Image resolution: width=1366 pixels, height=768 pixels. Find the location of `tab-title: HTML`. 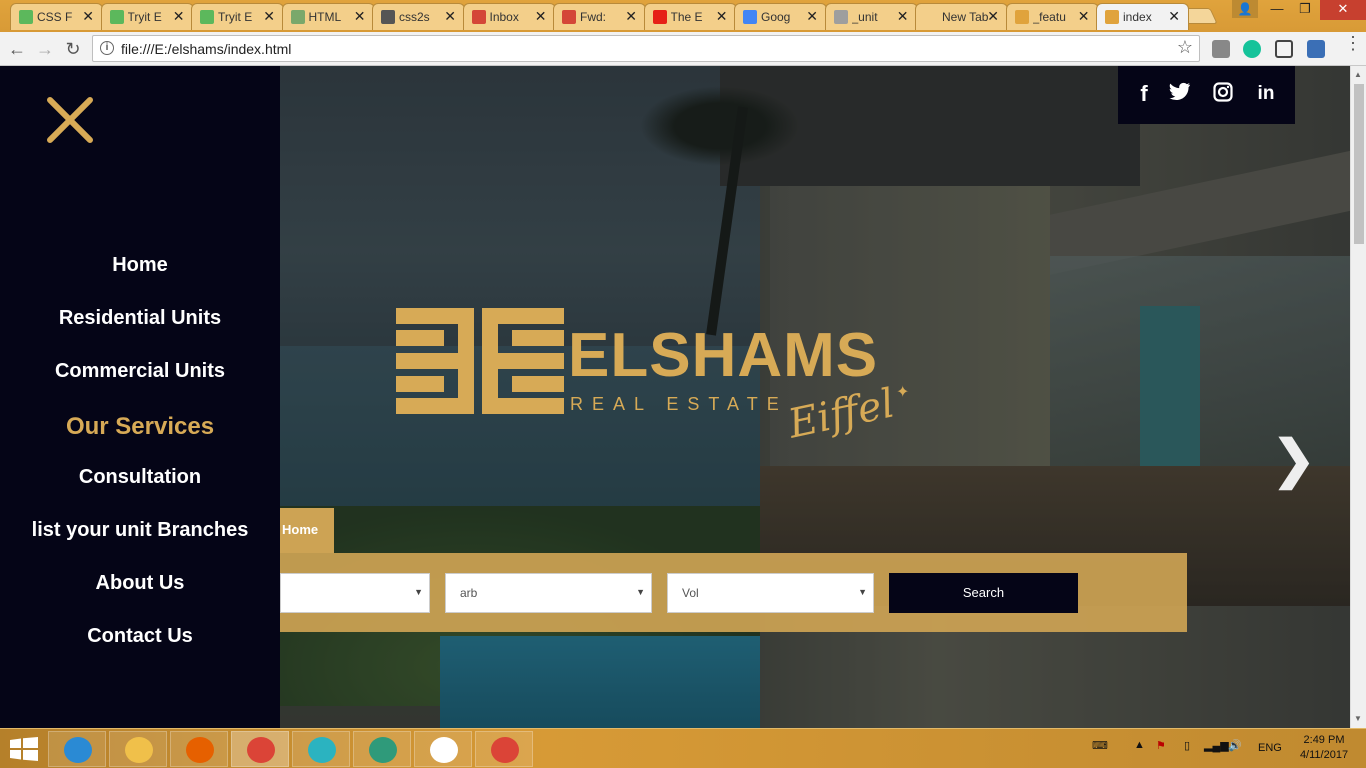

tab-title: HTML is located at coordinates (325, 17).